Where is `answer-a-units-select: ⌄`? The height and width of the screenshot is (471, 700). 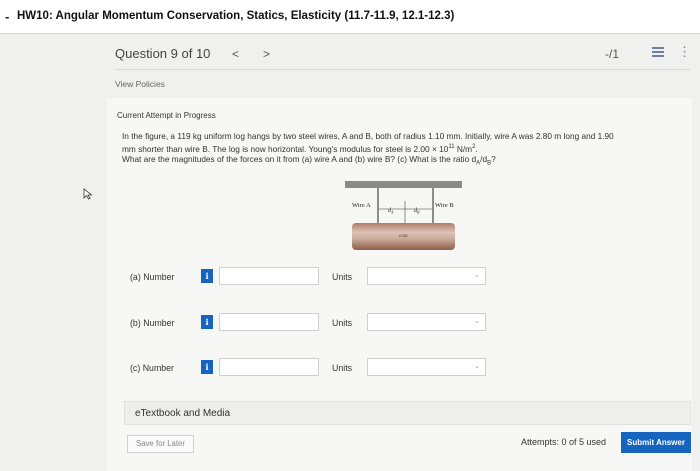 answer-a-units-select: ⌄ is located at coordinates (426, 276).